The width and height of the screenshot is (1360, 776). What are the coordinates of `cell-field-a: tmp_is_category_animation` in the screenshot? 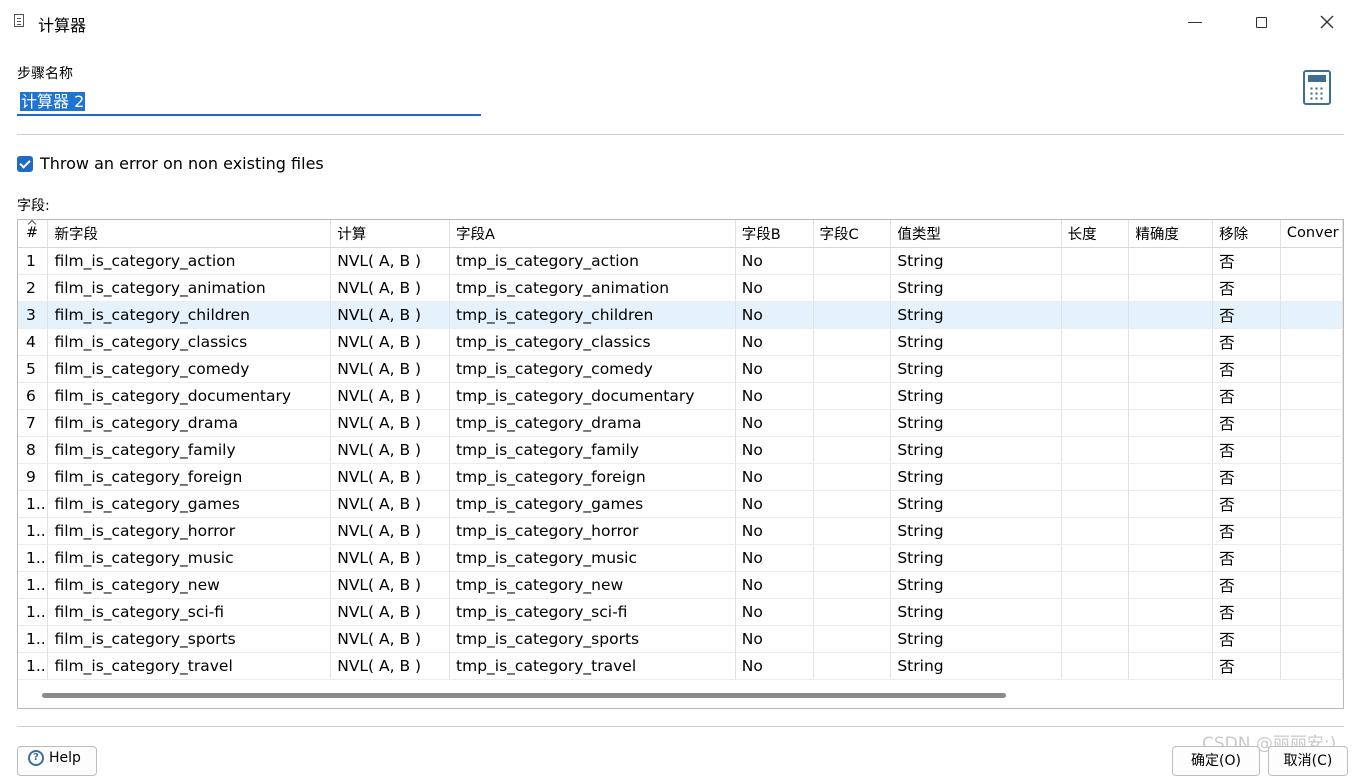 It's located at (592, 288).